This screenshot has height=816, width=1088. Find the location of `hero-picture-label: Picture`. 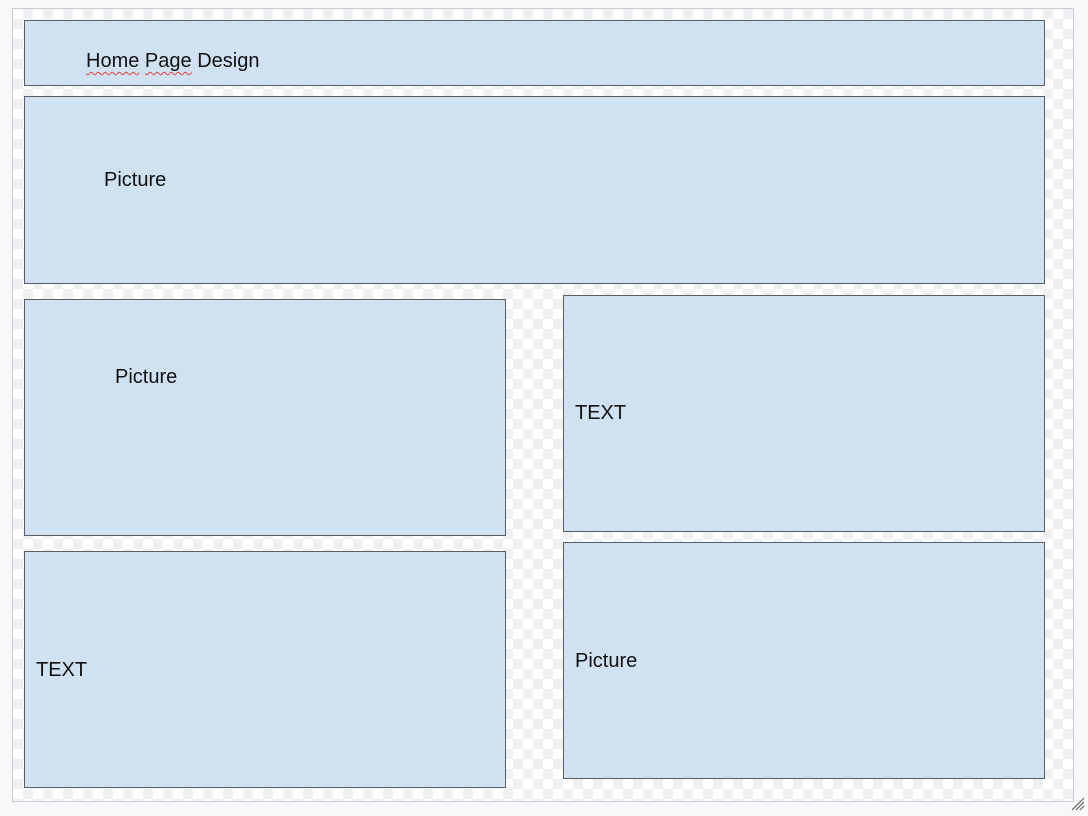

hero-picture-label: Picture is located at coordinates (135, 180).